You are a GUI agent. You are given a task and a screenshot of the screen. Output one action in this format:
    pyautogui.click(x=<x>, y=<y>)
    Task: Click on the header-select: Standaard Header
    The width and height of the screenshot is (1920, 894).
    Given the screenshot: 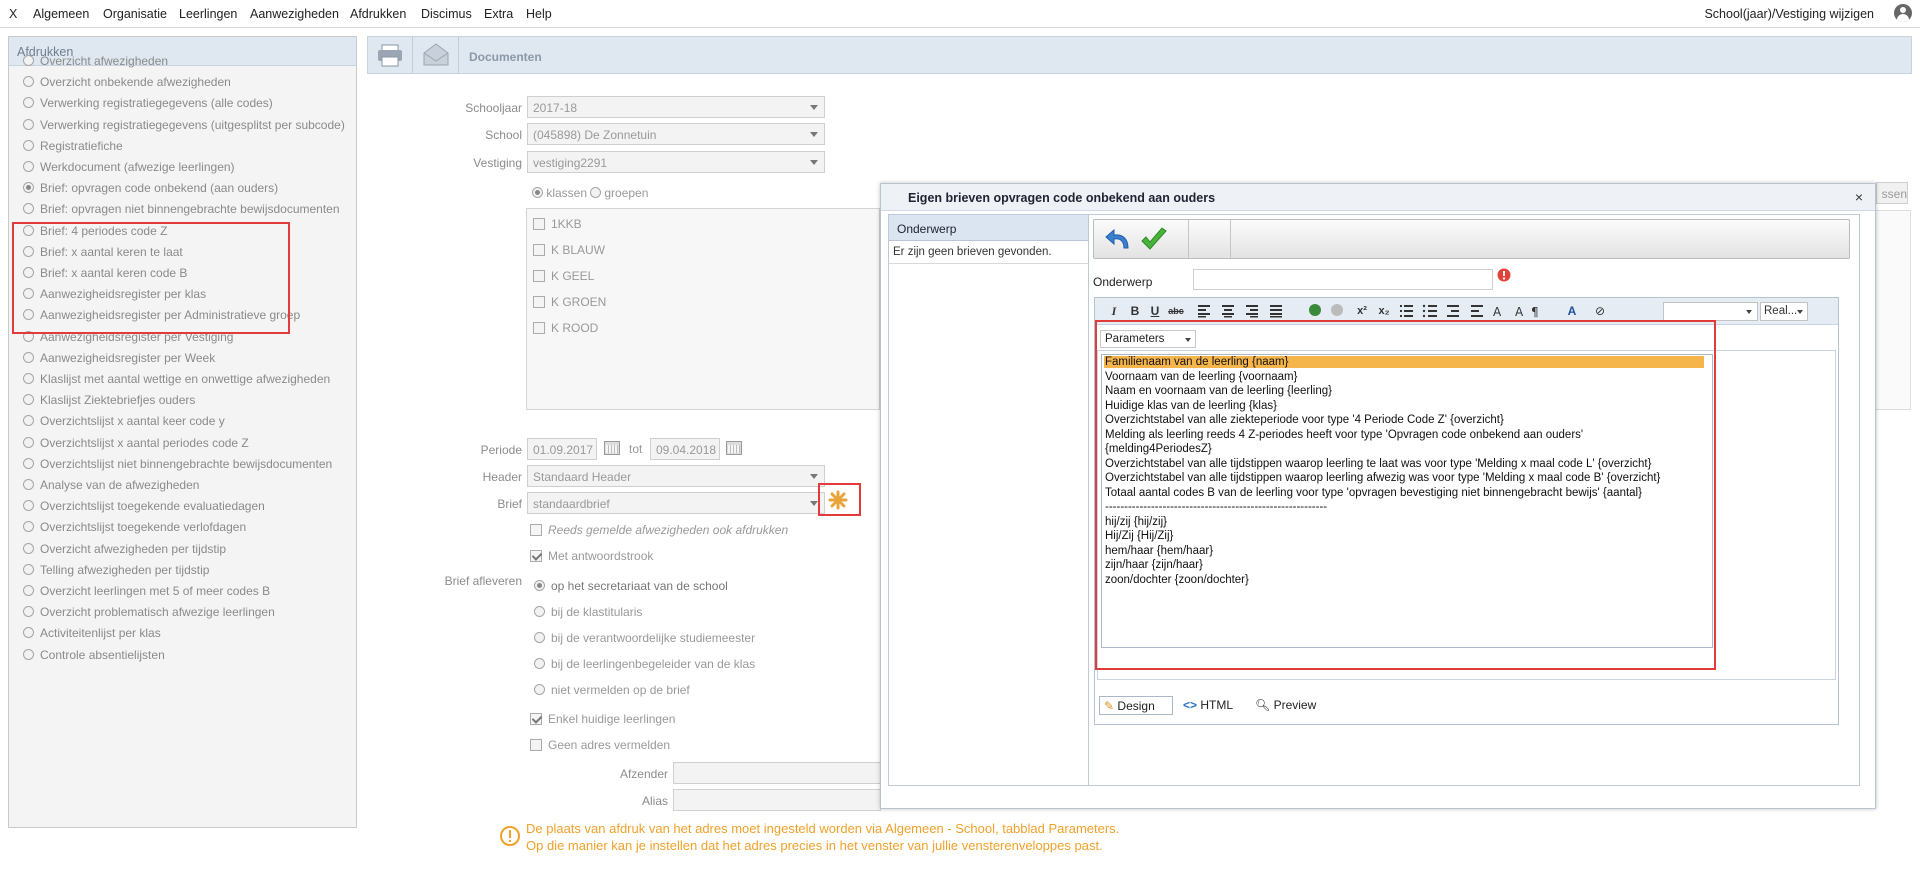 What is the action you would take?
    pyautogui.click(x=676, y=476)
    